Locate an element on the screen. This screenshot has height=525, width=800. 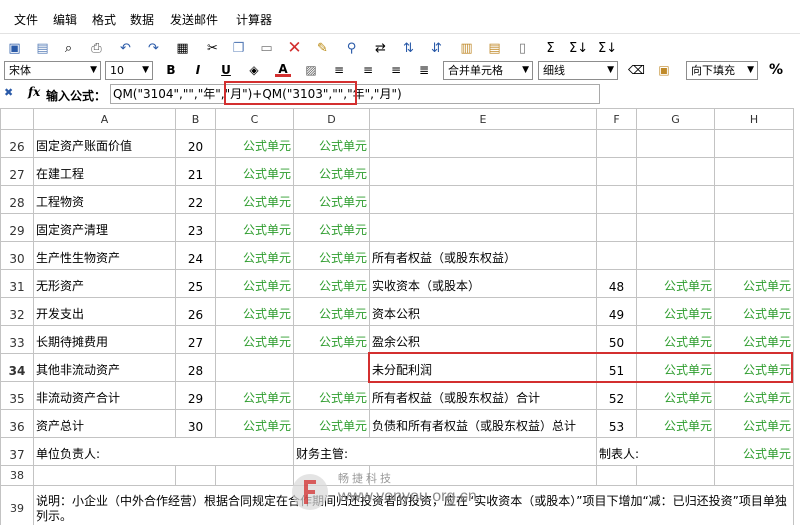
menu-send-mail: 发送邮件 is located at coordinates (194, 19).